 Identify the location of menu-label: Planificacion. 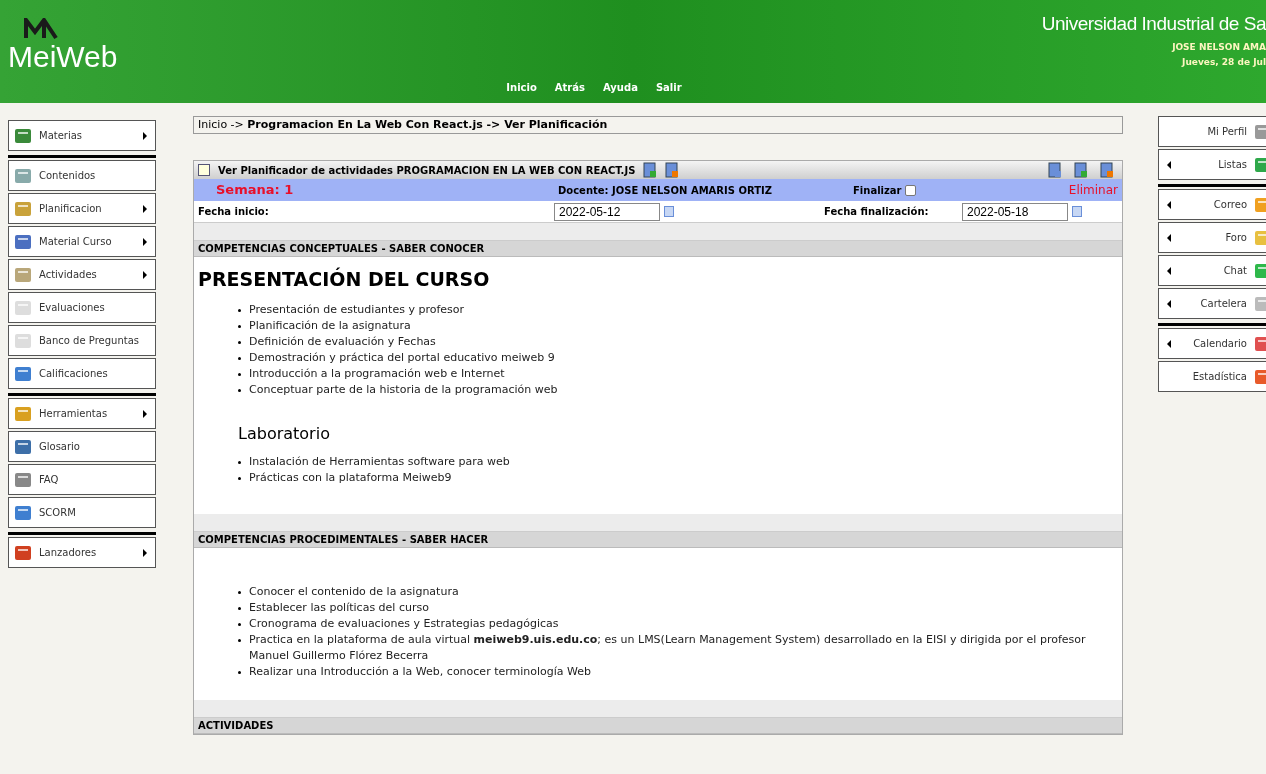
(70, 209).